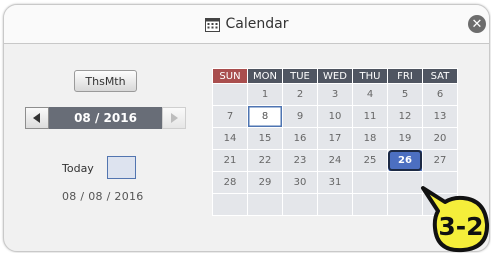  I want to click on title-wrap: Calendar, so click(246, 24).